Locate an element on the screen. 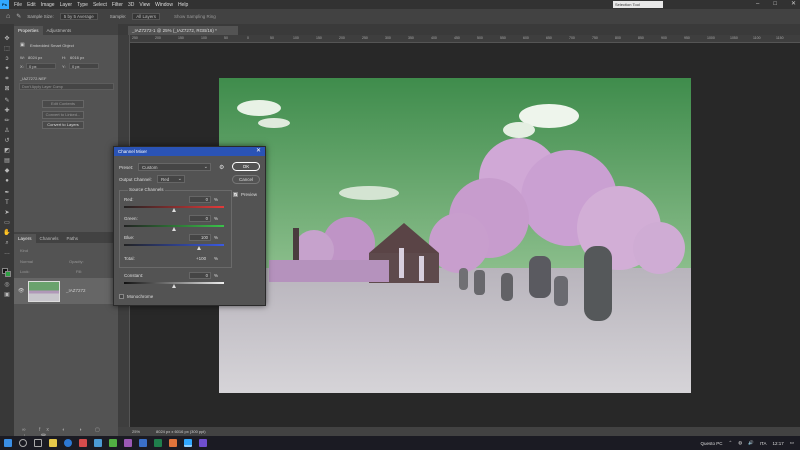  minimize-icon: – is located at coordinates (757, 4).